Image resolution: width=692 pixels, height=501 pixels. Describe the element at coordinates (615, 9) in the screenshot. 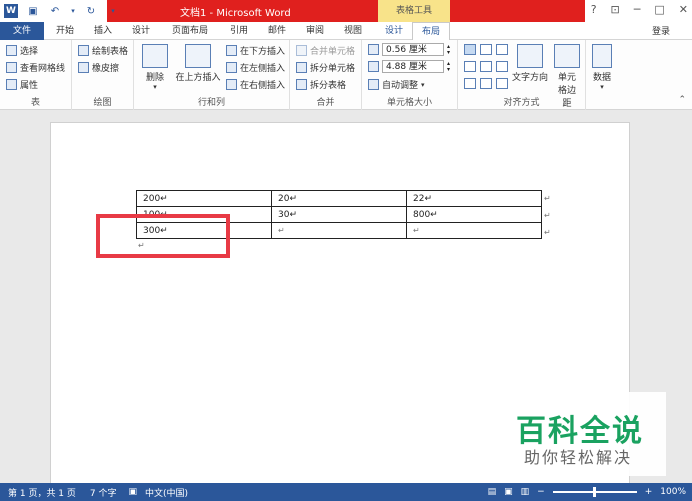

I see `ribbon-display-icon: ⊡` at that location.